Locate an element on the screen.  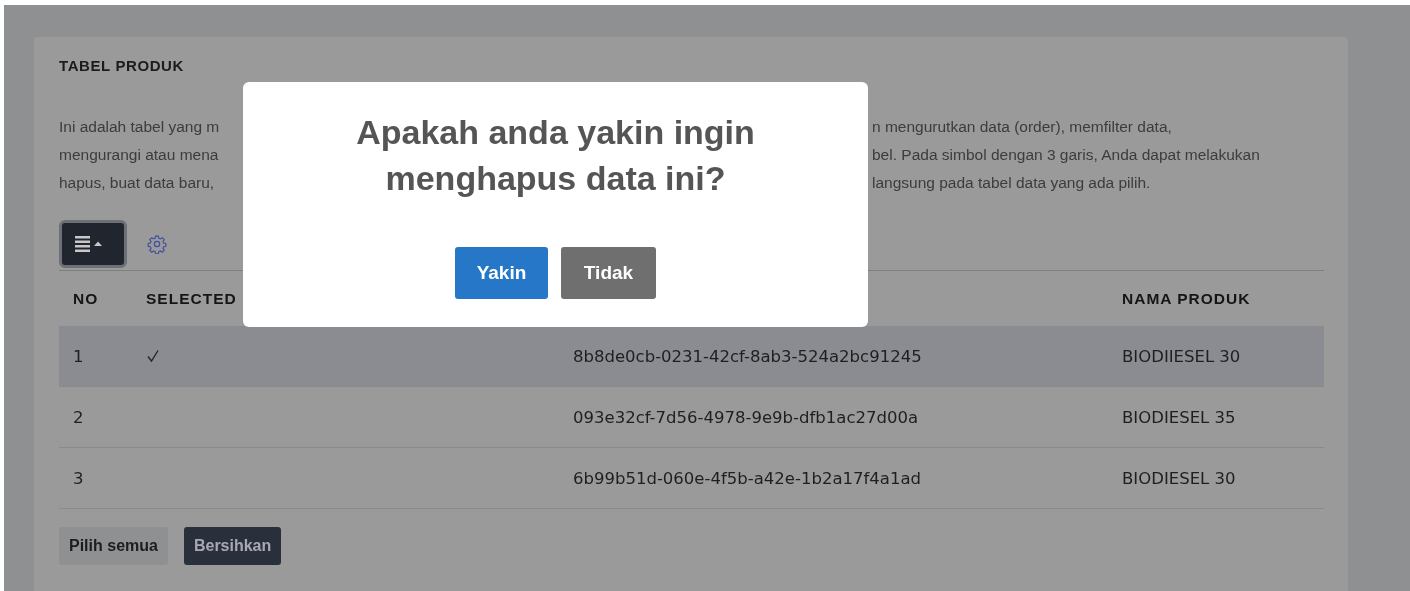
table-cell-text: 8b8de0cb-0231-42cf-8ab3-524a2bc91245 is located at coordinates (747, 356).